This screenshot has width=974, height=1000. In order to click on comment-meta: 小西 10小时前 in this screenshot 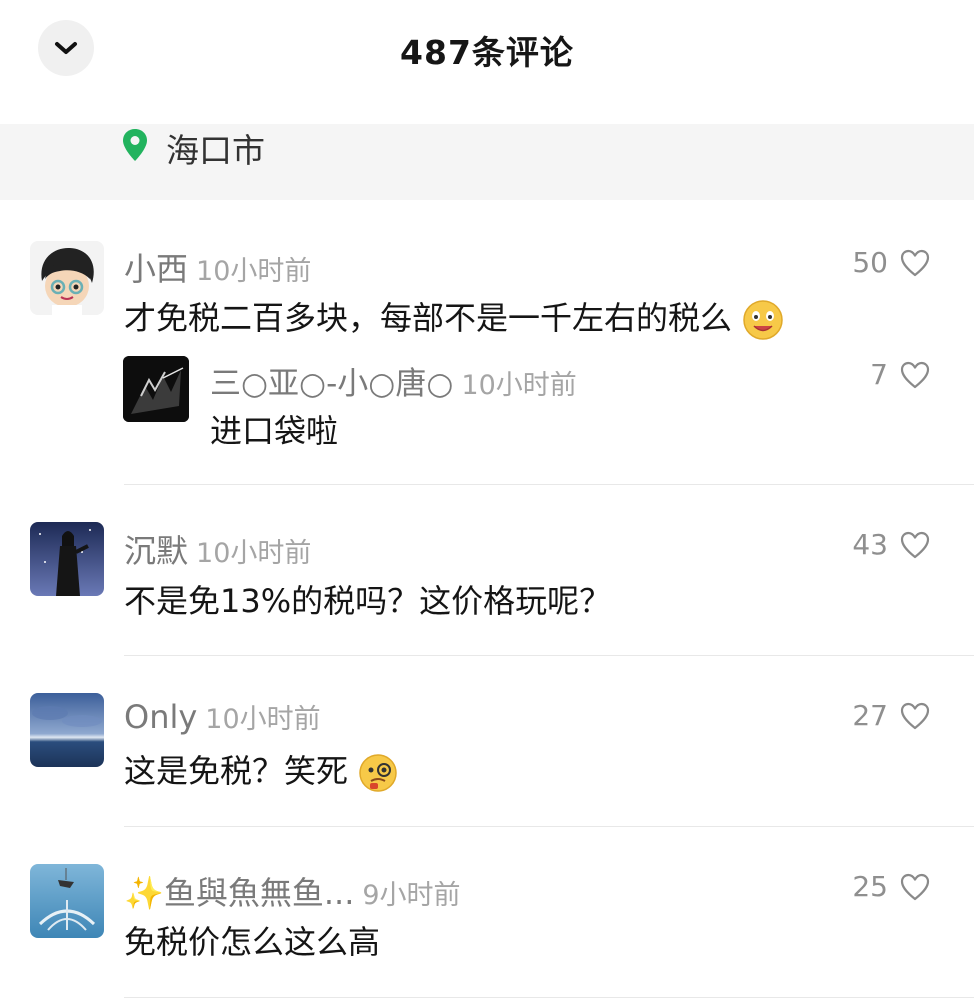, I will do `click(217, 267)`.